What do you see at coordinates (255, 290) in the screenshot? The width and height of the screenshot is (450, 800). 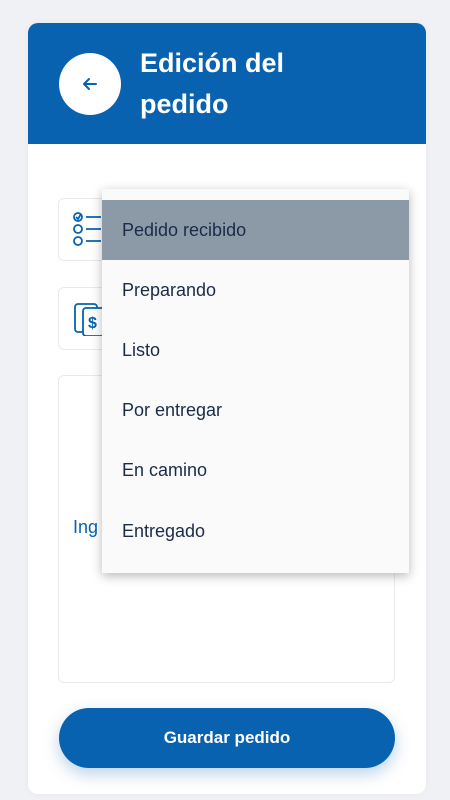 I see `status-option-preparando: Preparando` at bounding box center [255, 290].